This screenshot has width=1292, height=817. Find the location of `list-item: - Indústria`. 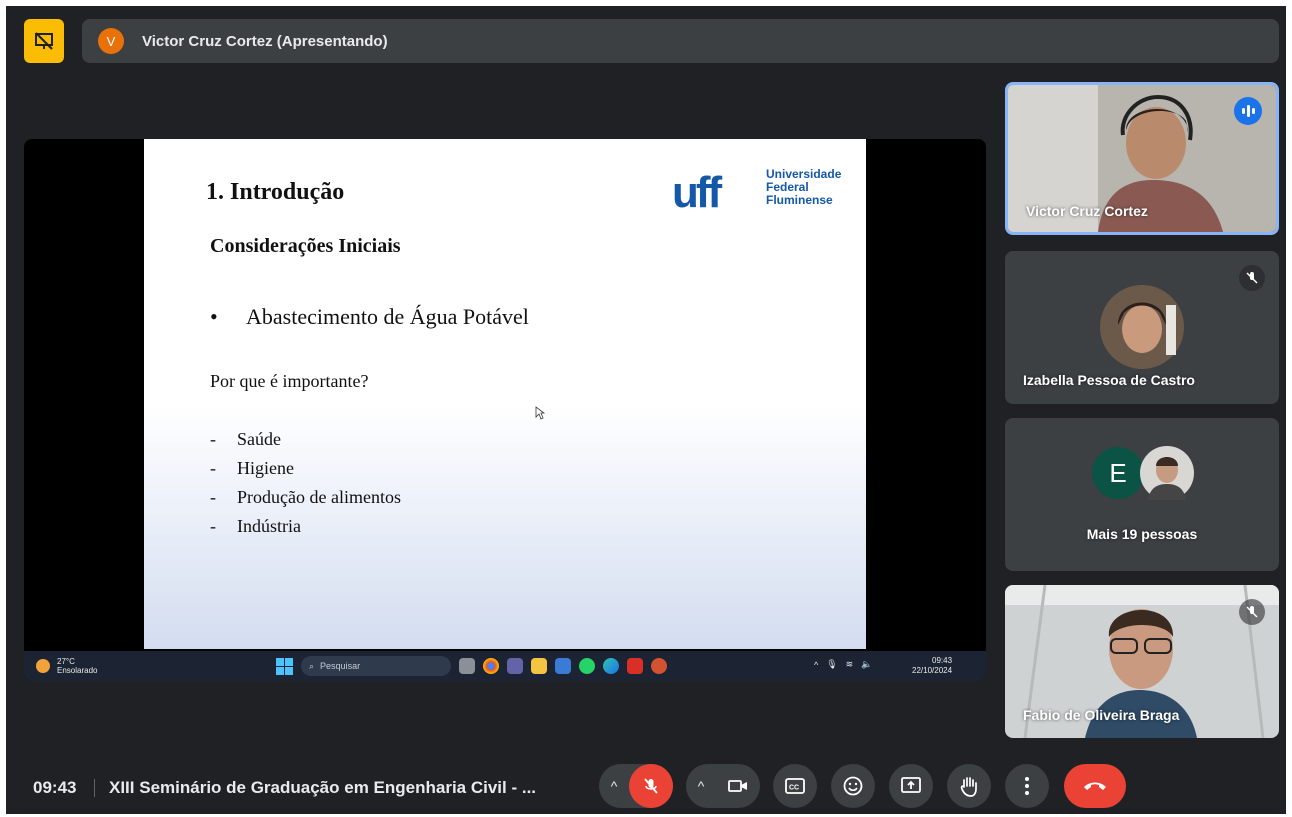

list-item: - Indústria is located at coordinates (255, 526).